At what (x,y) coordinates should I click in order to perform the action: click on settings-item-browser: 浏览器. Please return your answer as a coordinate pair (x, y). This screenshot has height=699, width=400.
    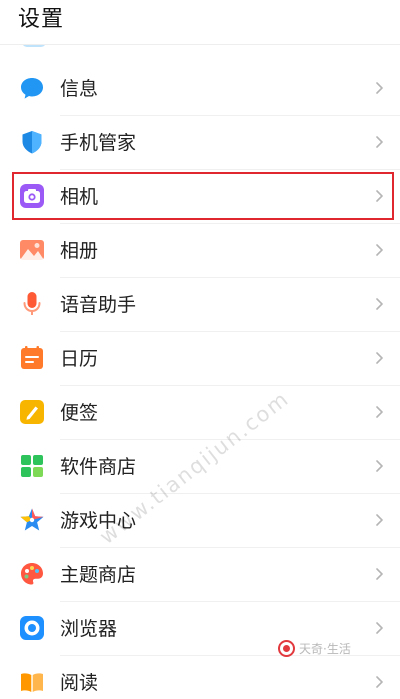
    Looking at the image, I should click on (200, 629).